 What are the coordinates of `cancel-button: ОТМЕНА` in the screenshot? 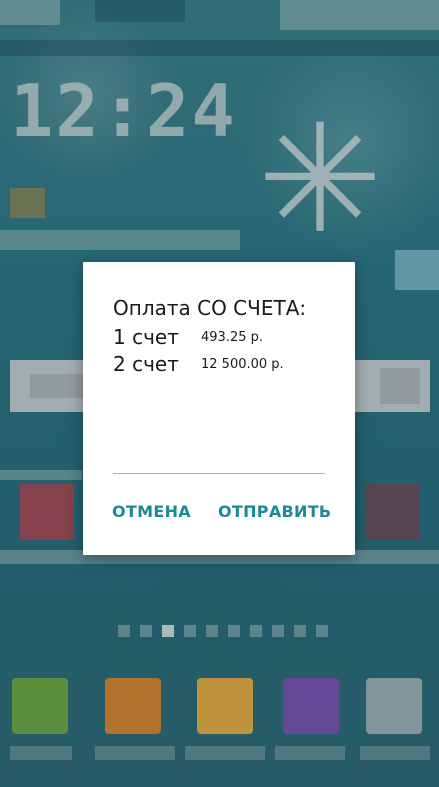 It's located at (151, 511).